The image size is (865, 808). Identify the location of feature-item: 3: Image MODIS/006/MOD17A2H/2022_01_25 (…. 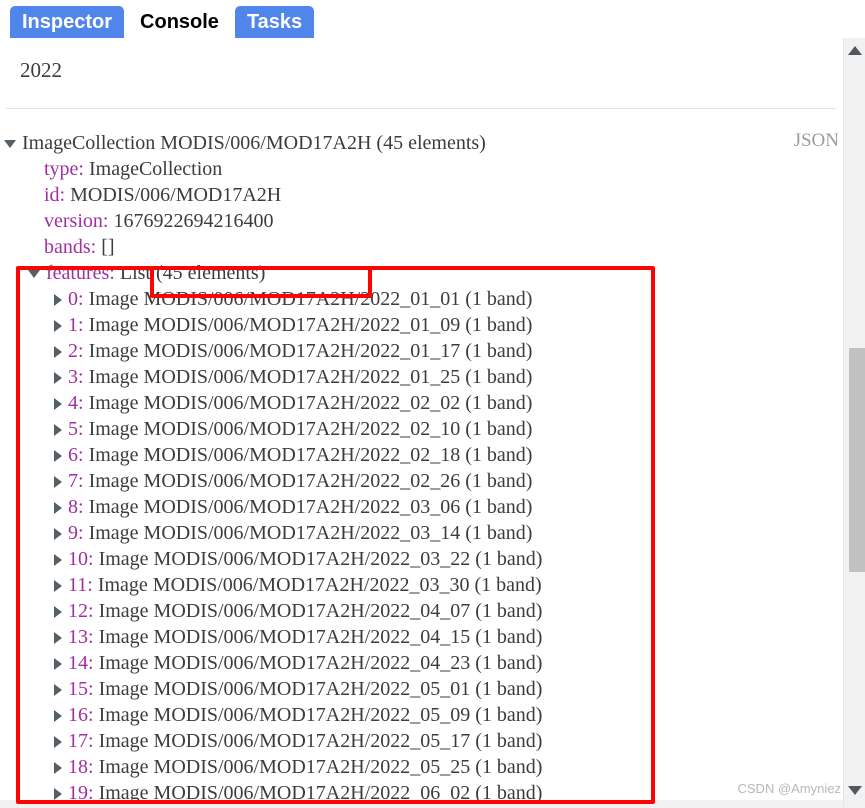
(419, 377).